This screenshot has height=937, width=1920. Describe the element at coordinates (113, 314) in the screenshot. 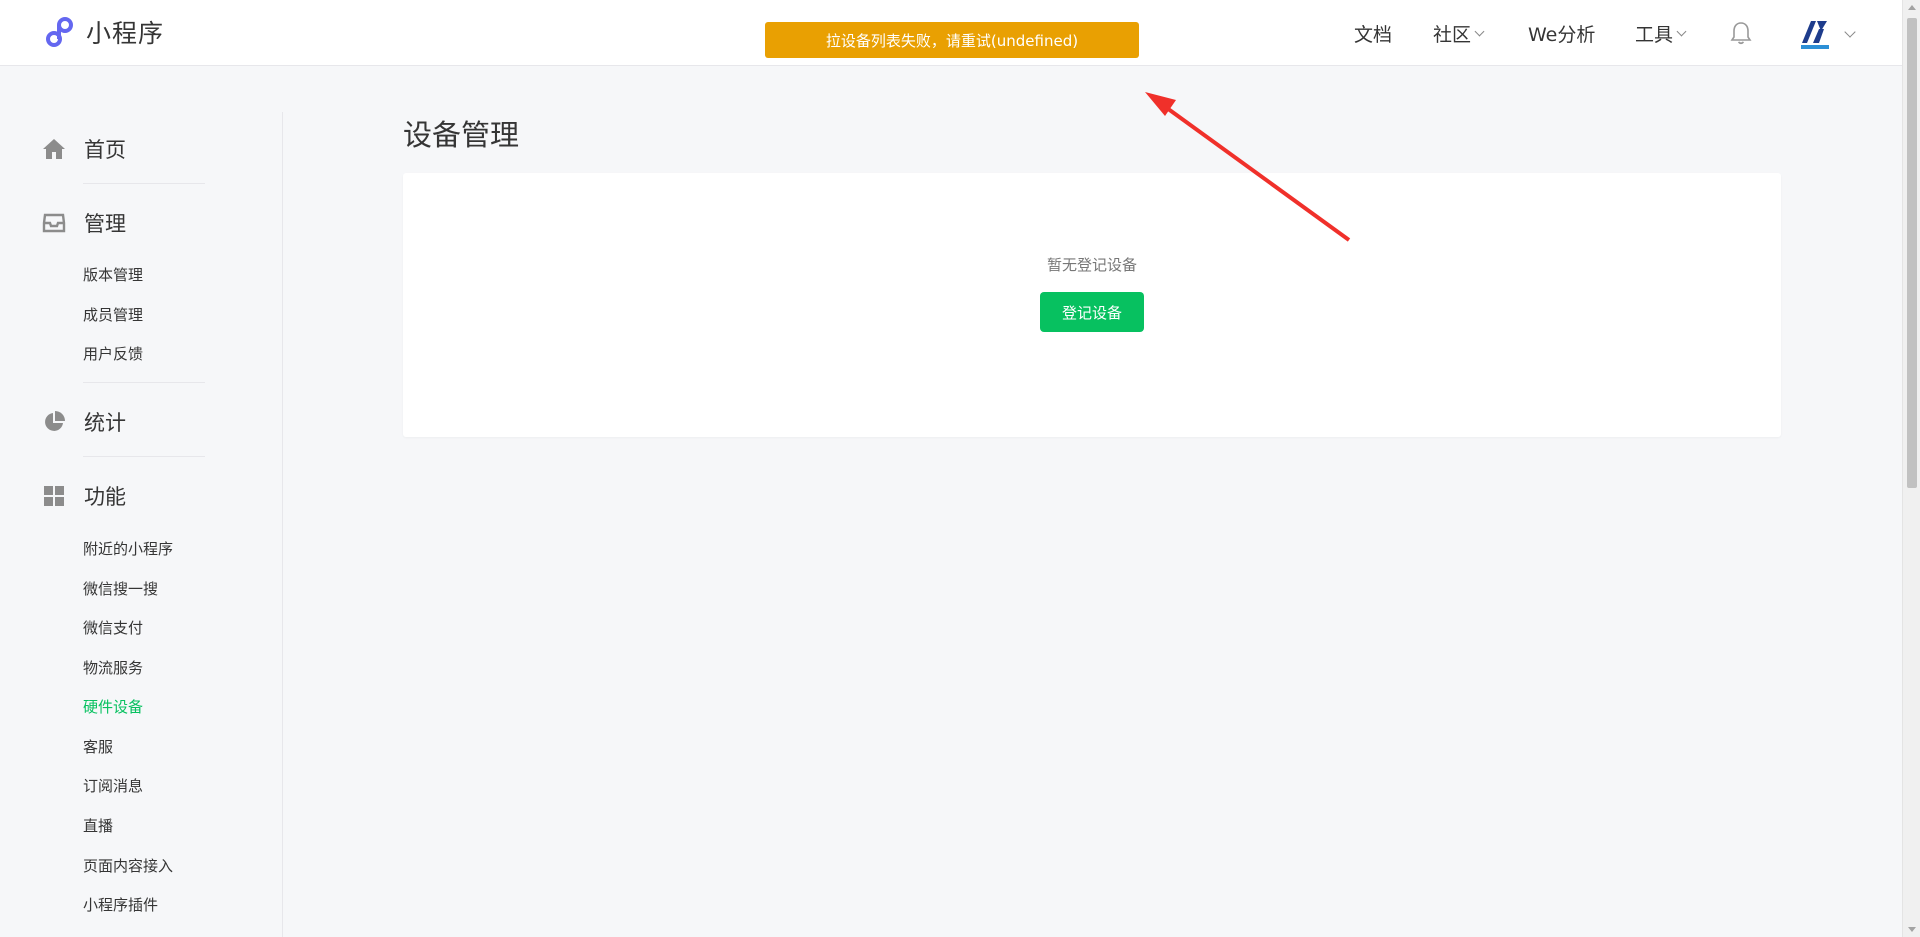

I see `sidebar-subitem-members: 成员管理` at that location.